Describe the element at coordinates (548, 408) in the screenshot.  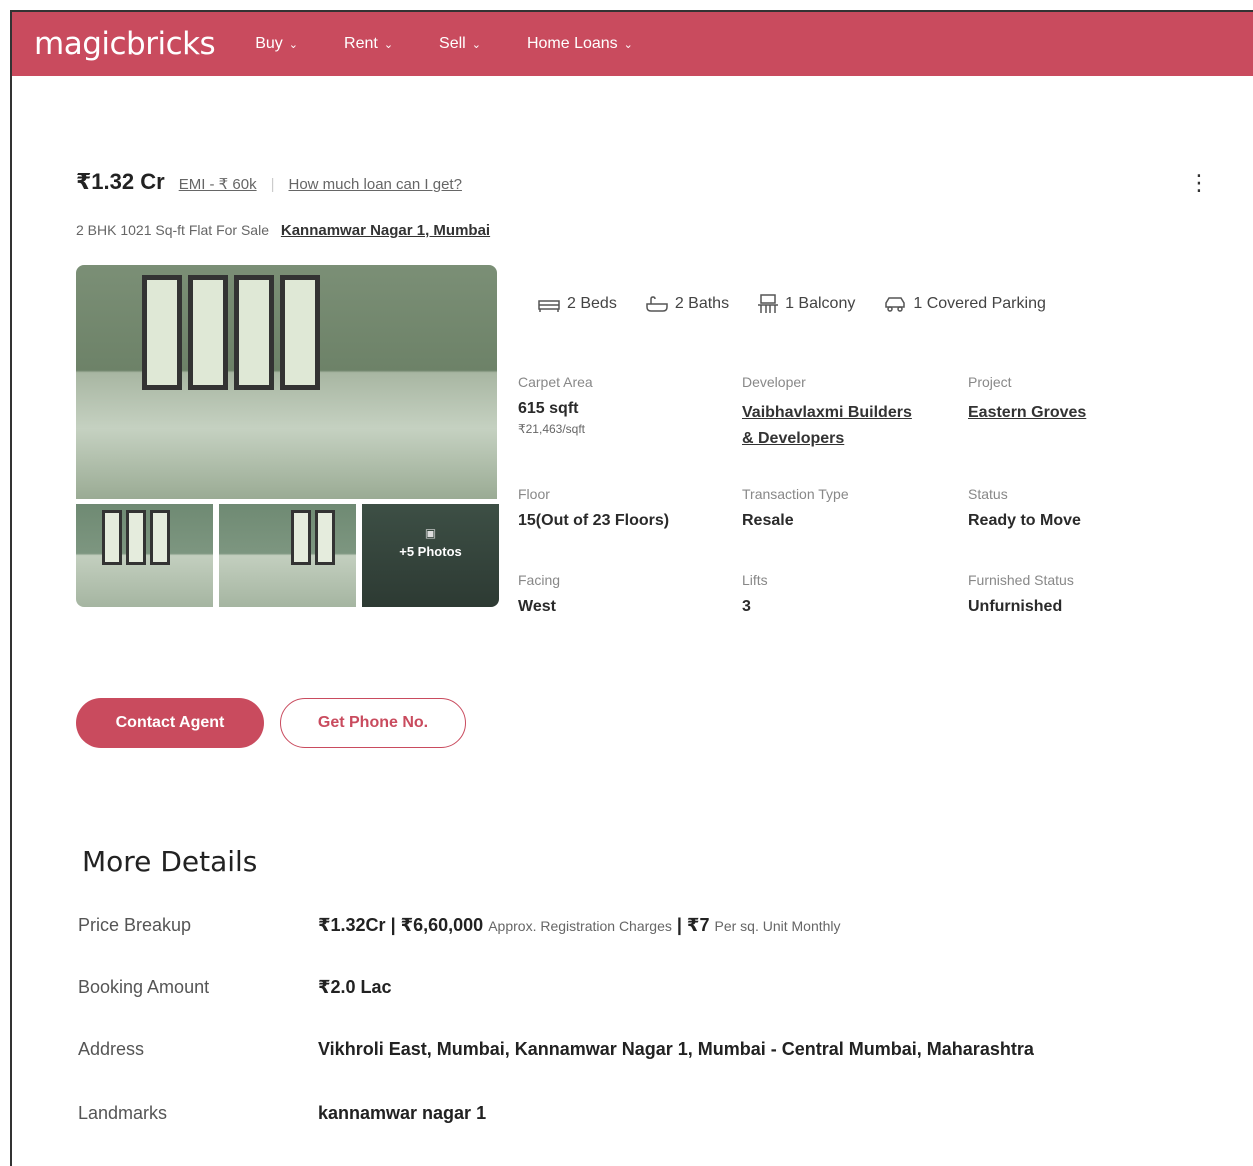
I see `carpet-area-value: 615 sqft` at that location.